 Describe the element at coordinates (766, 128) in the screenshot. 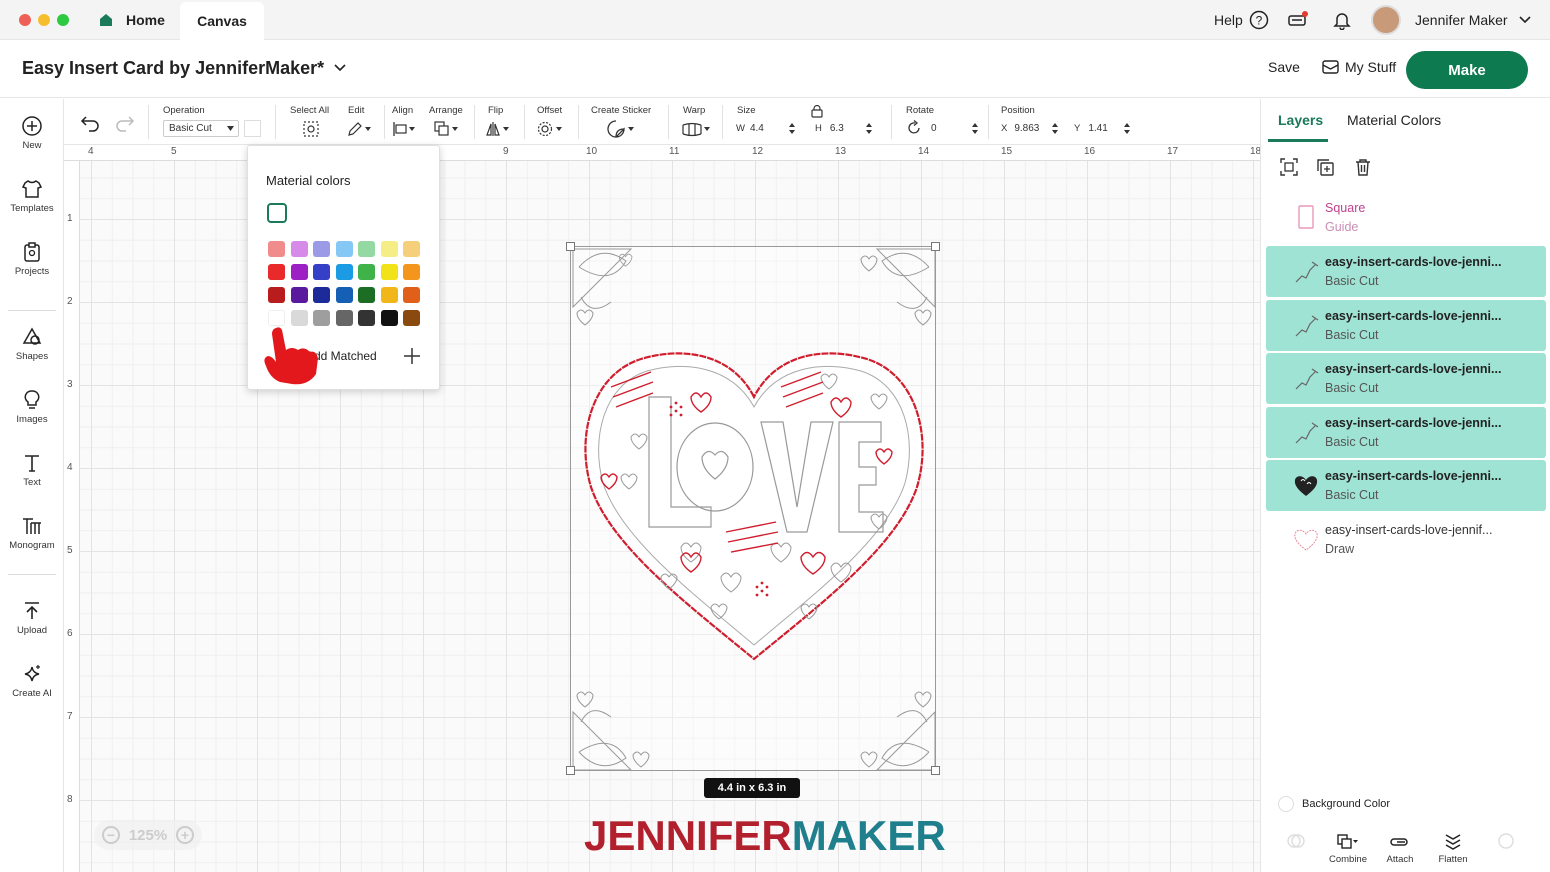

I see `width-field: W 4.4` at that location.